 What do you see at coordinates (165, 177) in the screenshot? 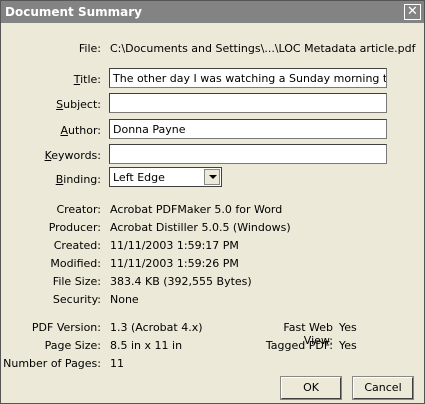
I see `binding-select: Left Edge` at bounding box center [165, 177].